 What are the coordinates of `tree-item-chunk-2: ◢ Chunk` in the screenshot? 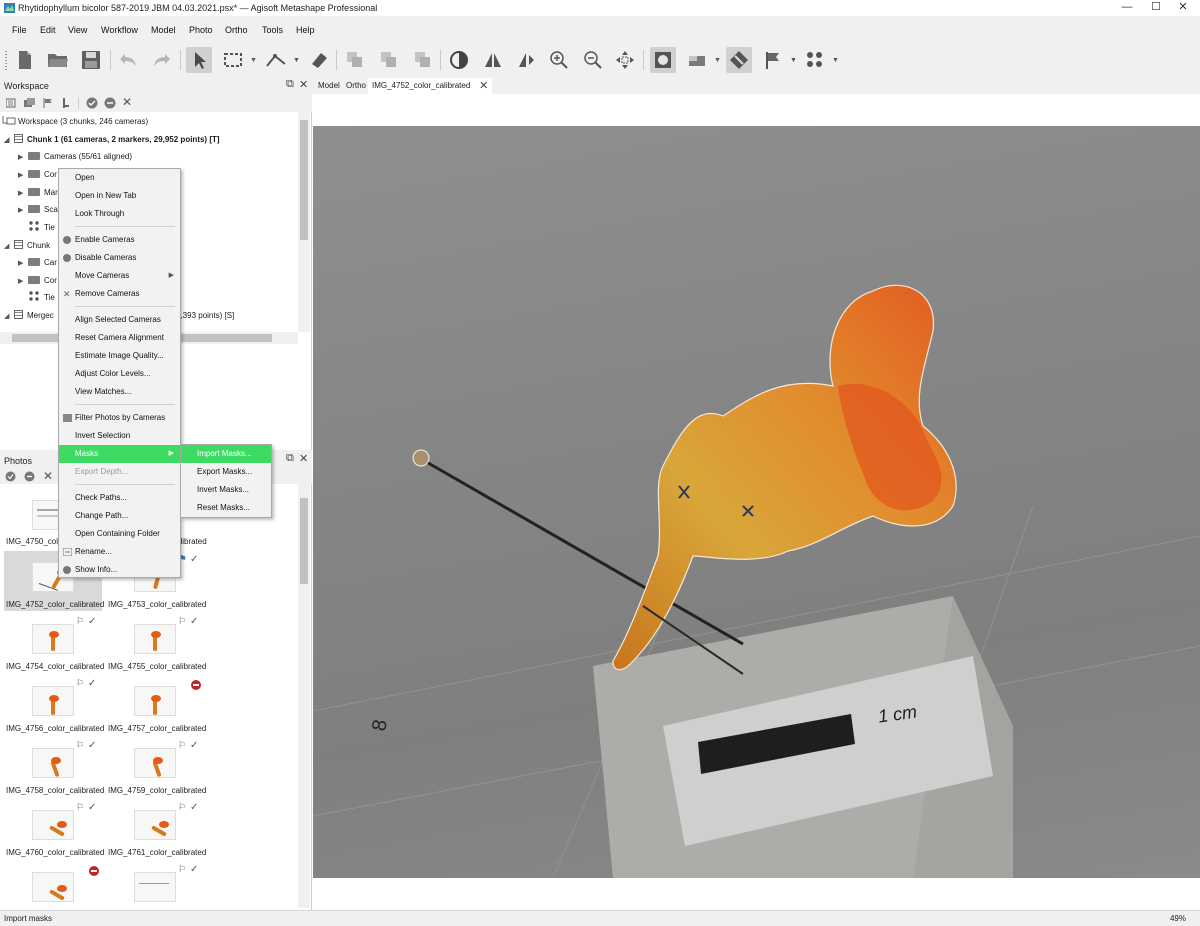 It's located at (27, 246).